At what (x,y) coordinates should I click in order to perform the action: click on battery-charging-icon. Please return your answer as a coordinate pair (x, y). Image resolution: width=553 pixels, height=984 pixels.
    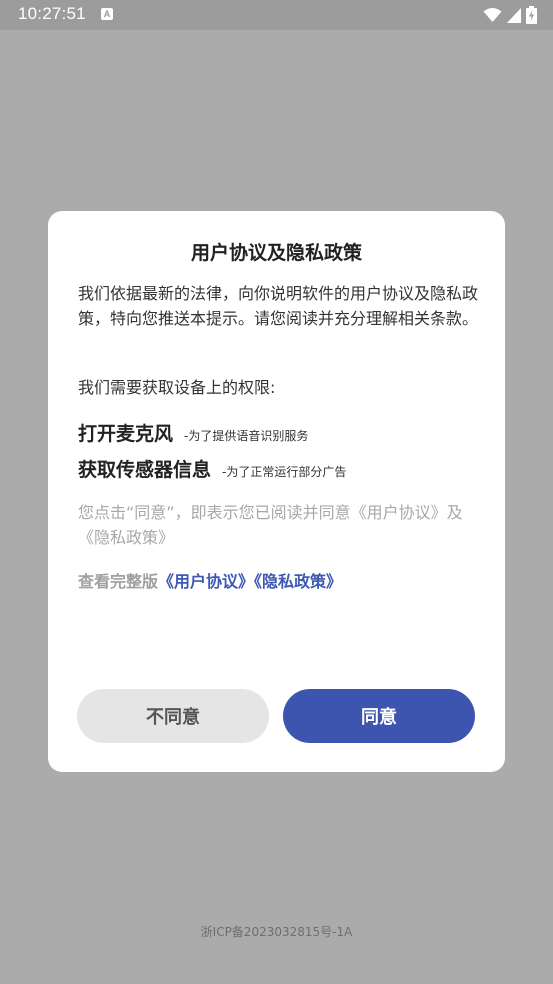
    Looking at the image, I should click on (531, 15).